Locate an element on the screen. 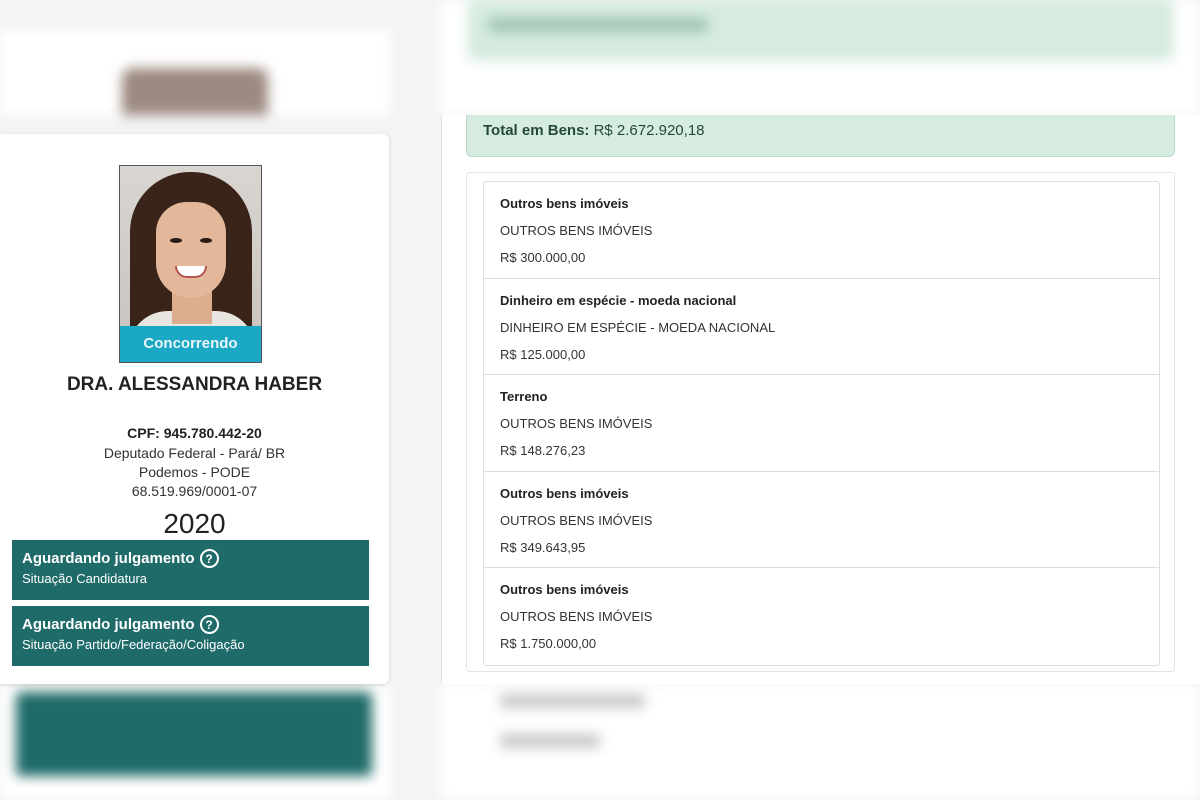  situation-subtitle: Situação Candidatura is located at coordinates (85, 578).